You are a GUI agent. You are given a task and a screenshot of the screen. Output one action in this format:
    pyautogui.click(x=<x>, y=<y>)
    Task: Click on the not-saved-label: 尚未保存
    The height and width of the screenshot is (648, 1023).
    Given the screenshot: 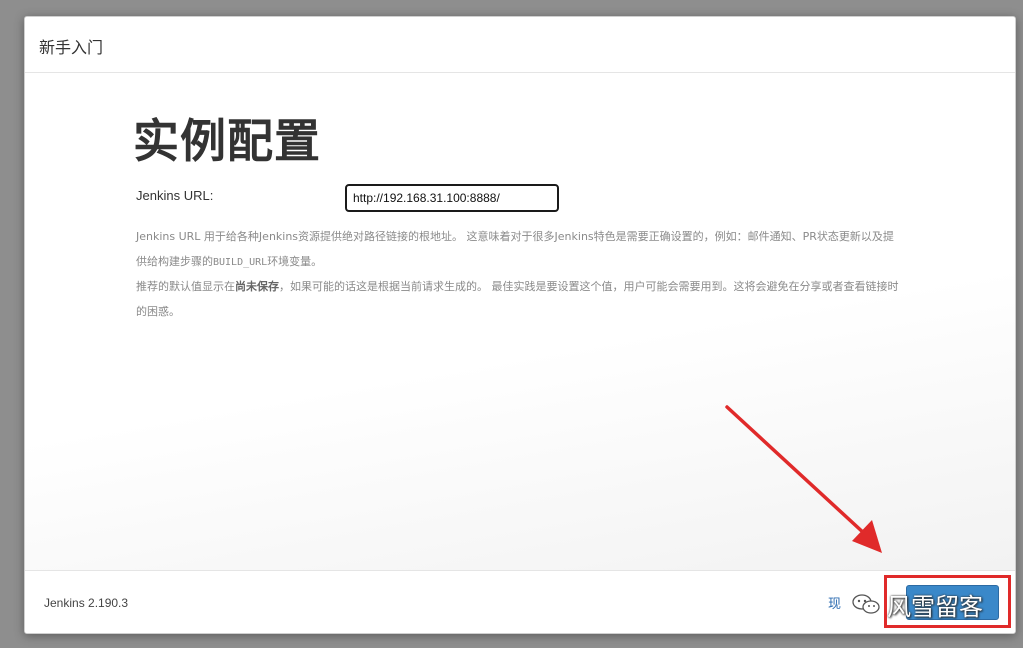 What is the action you would take?
    pyautogui.click(x=257, y=286)
    